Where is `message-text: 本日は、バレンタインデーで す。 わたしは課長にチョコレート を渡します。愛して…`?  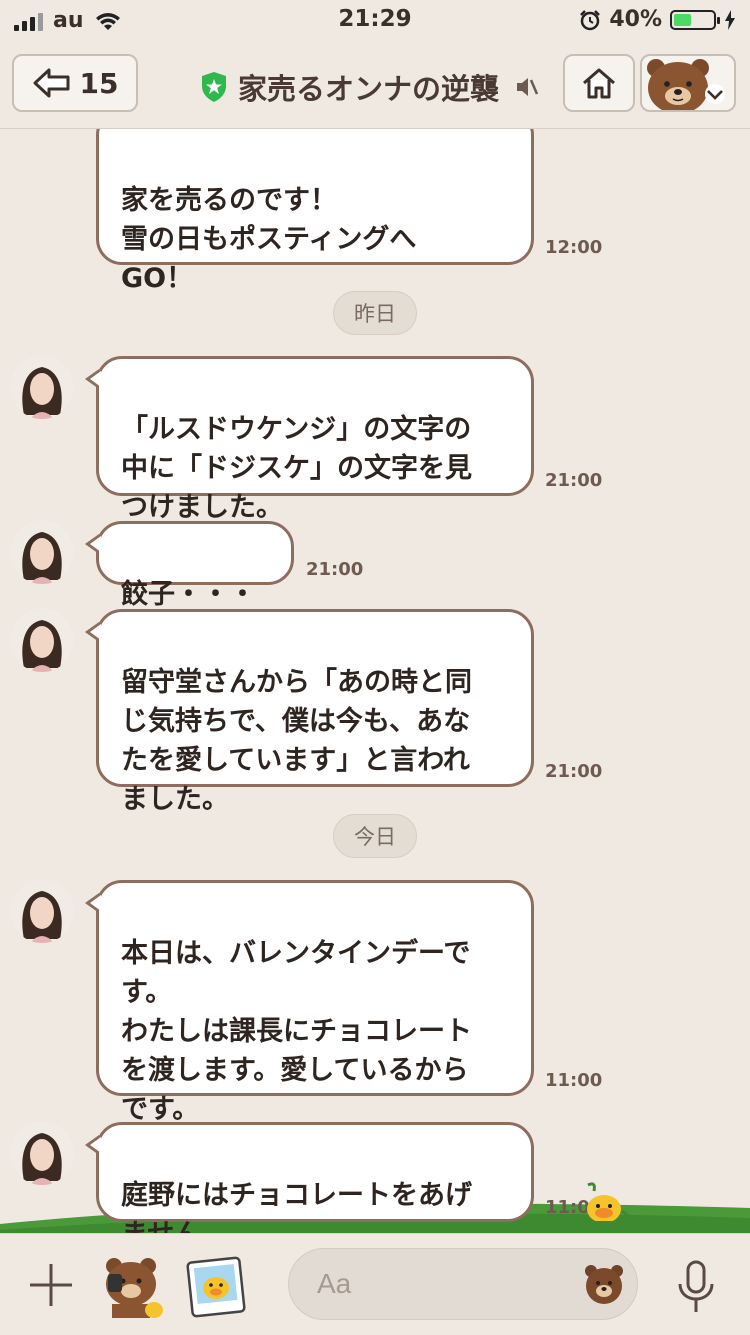
message-text: 本日は、バレンタインデーで す。 わたしは課長にチョコレート を渡します。愛して… is located at coordinates (296, 1031).